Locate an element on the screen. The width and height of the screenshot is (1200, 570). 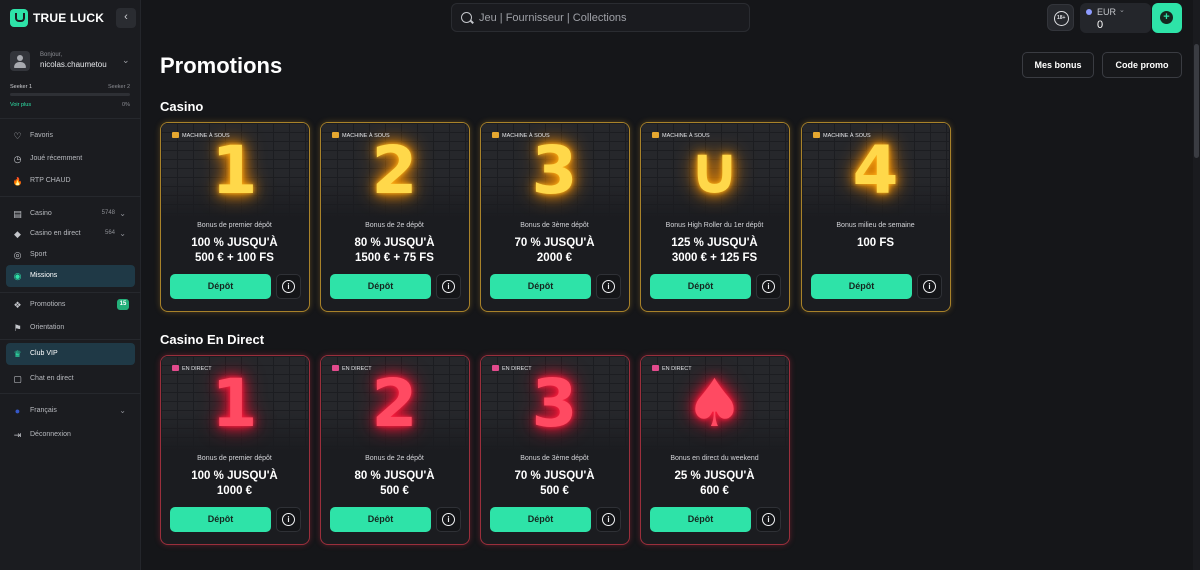
header-deposit-button is located at coordinates (1167, 18).